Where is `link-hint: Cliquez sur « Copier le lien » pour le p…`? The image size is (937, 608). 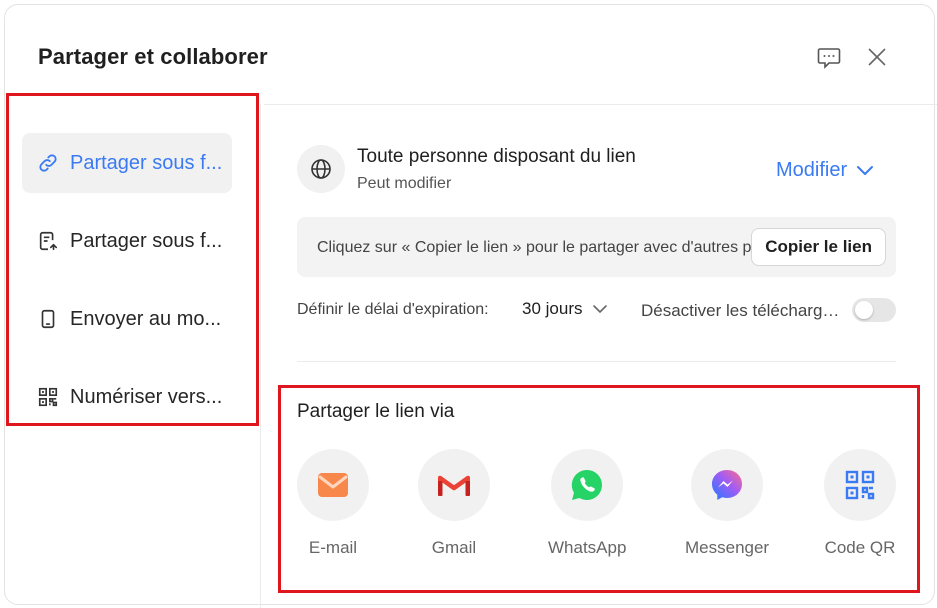 link-hint: Cliquez sur « Copier le lien » pour le p… is located at coordinates (567, 247).